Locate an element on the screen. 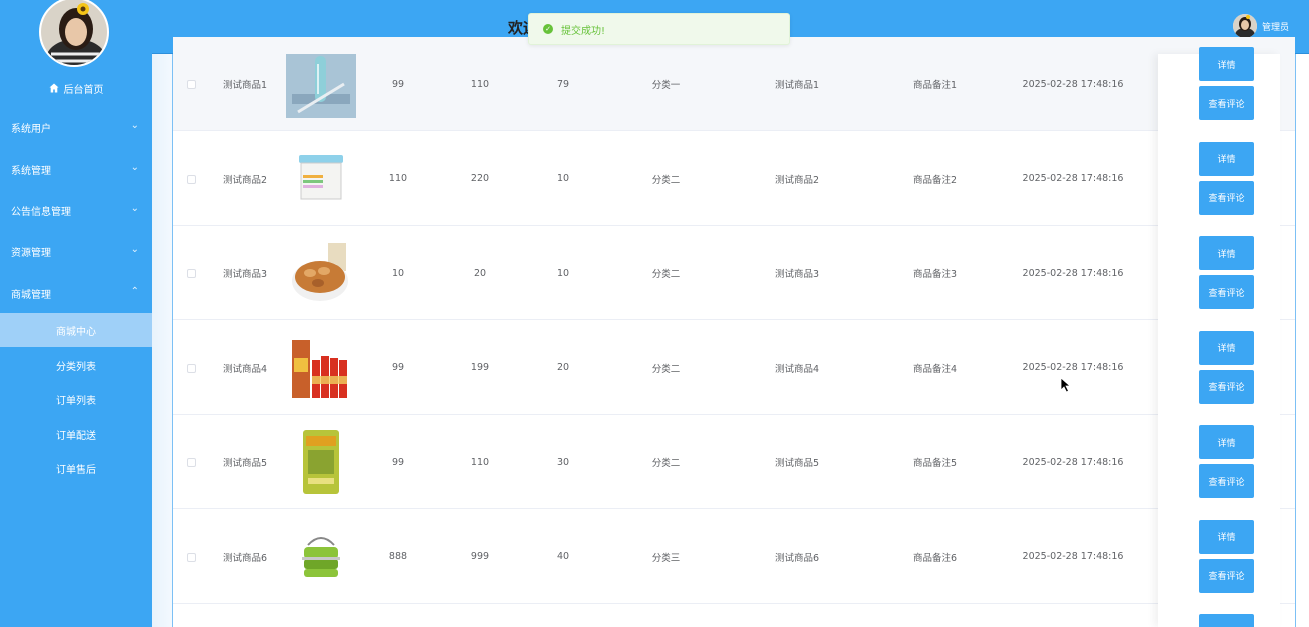  sidebar-subitem-orders: 订单列表 is located at coordinates (76, 399).